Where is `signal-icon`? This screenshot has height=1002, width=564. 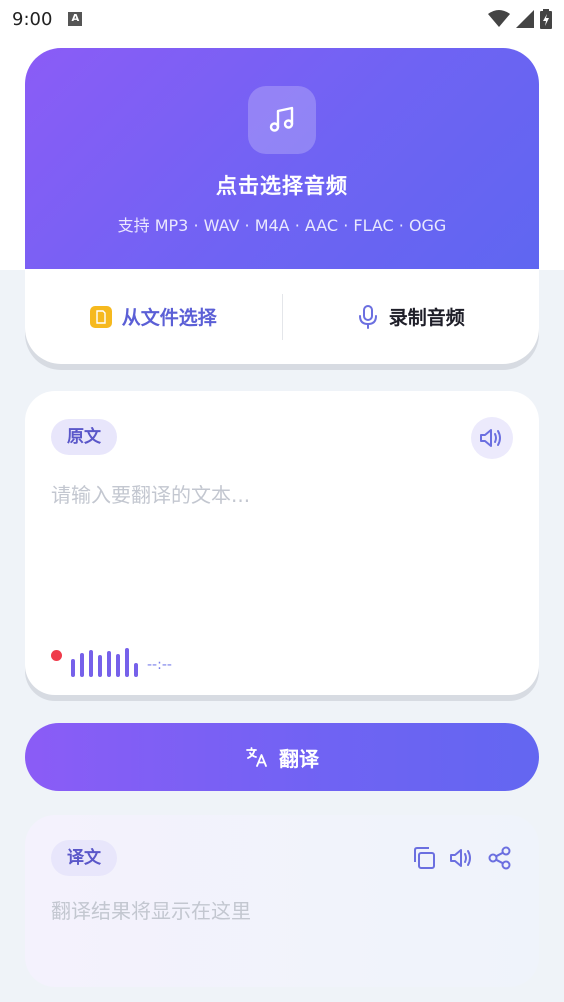
signal-icon is located at coordinates (525, 19).